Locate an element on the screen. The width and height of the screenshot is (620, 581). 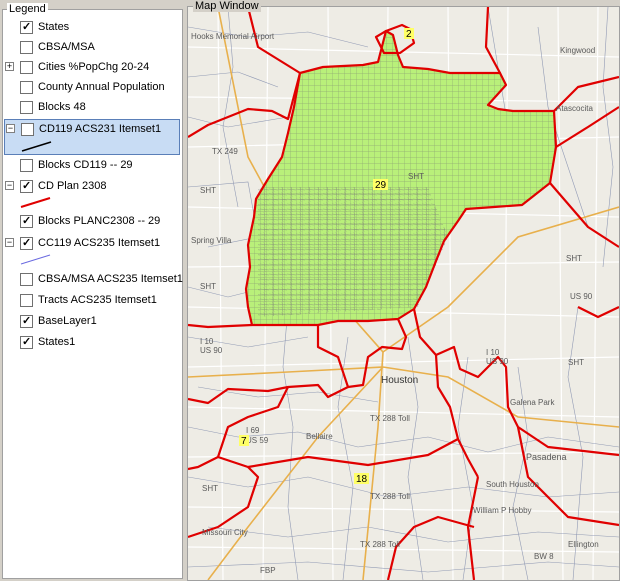
cbsa-msa-checkbox is located at coordinates (26, 47).